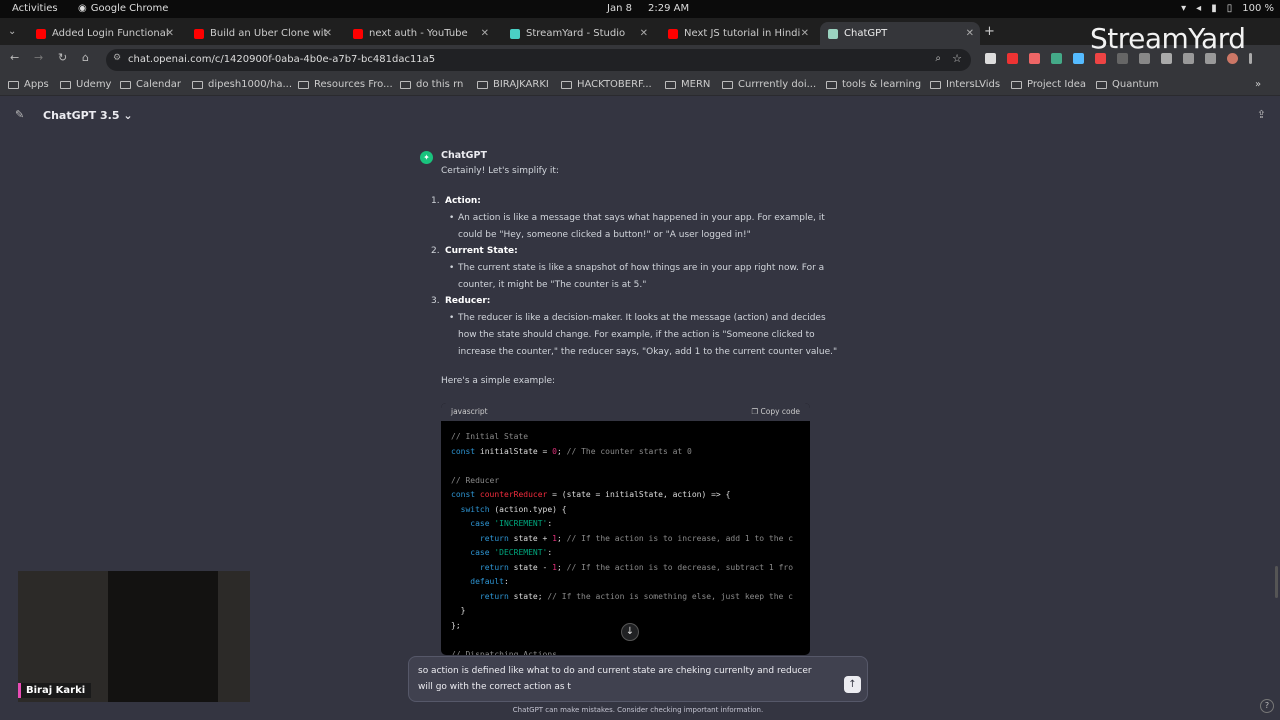 Image resolution: width=1280 pixels, height=720 pixels. Describe the element at coordinates (1258, 84) in the screenshot. I see `bookmarks-overflow-icon: »` at that location.